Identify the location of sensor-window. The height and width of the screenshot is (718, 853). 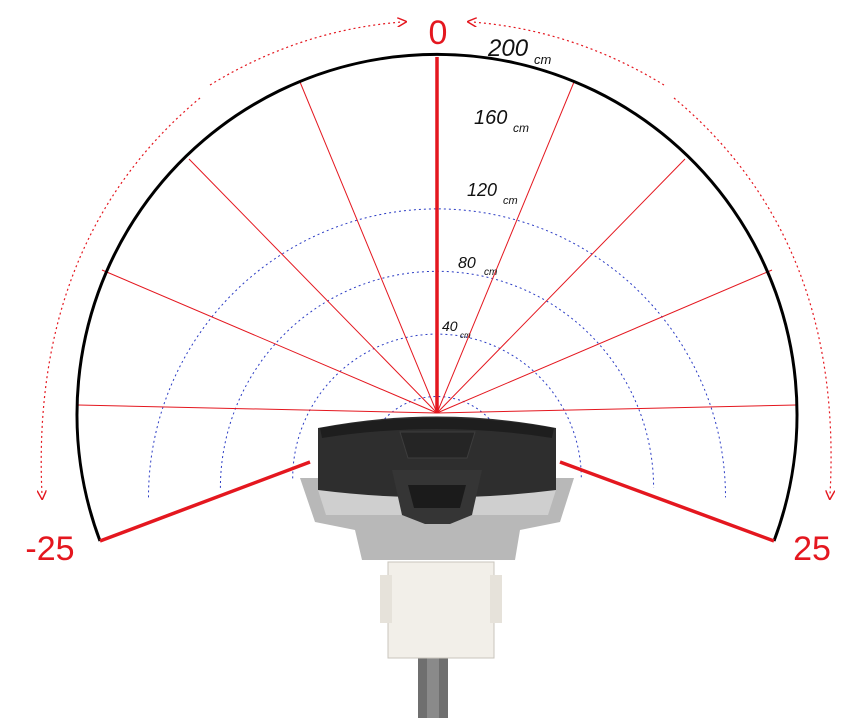
(437, 445).